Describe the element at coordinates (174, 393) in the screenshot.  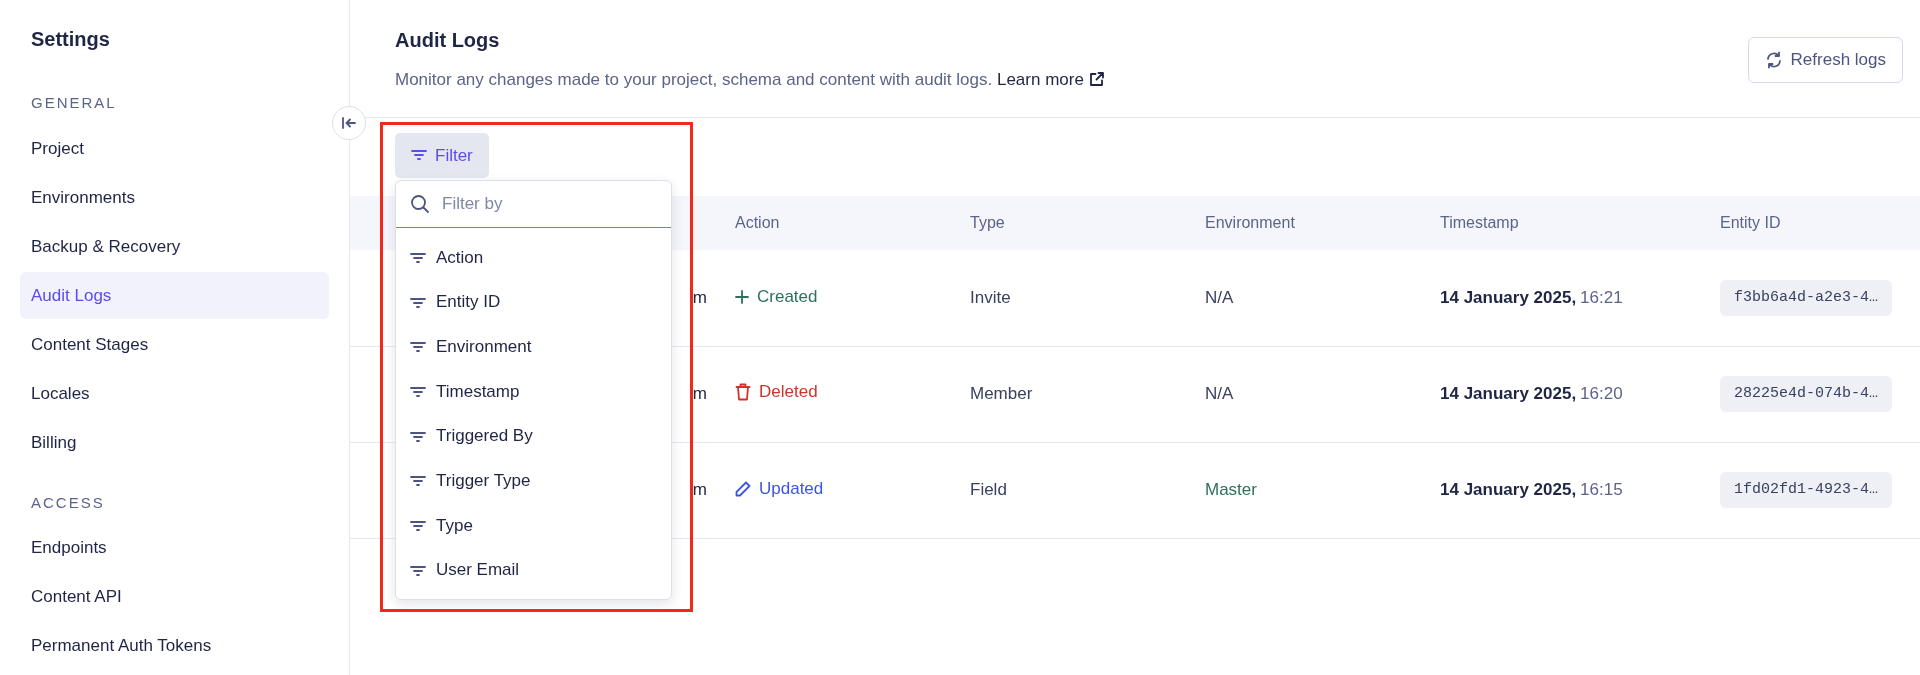
I see `sidebar-item: Locales` at that location.